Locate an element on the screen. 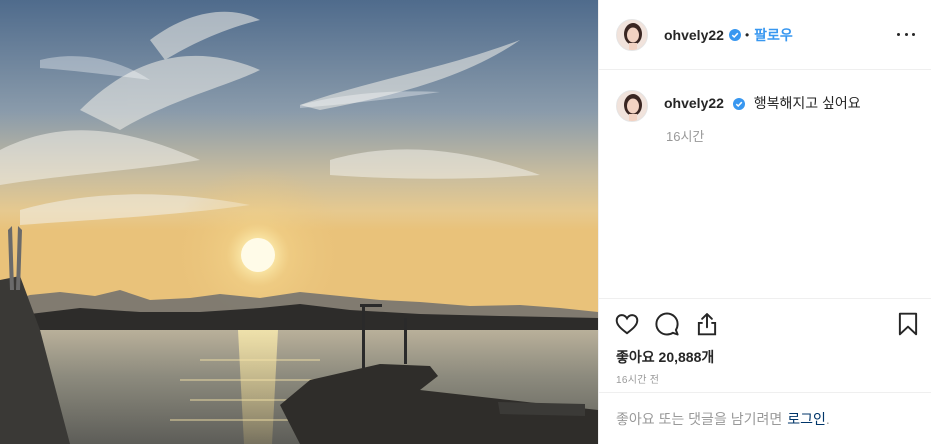 Image resolution: width=931 pixels, height=444 pixels. verified-badge-icon is located at coordinates (734, 34).